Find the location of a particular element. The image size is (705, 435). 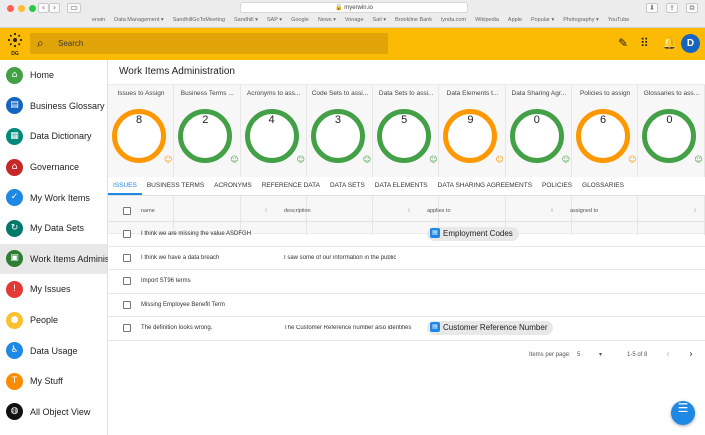

bookmark-link: Vonage is located at coordinates (354, 20).